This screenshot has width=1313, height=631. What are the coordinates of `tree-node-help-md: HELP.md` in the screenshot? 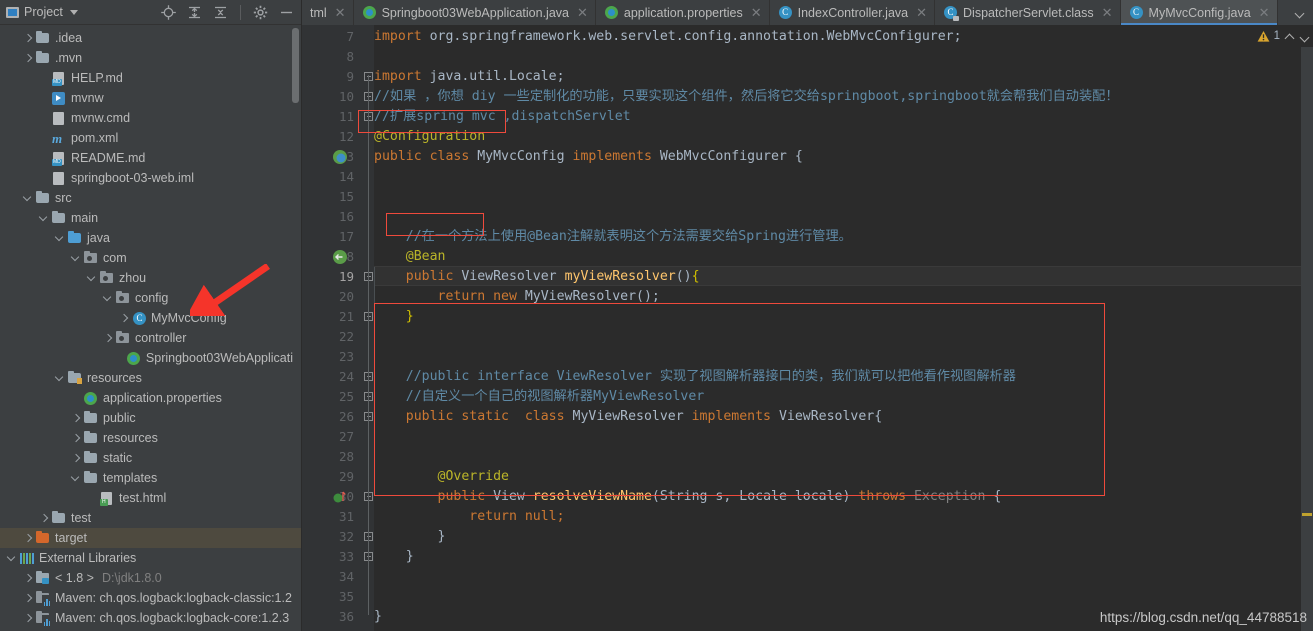 It's located at (150, 78).